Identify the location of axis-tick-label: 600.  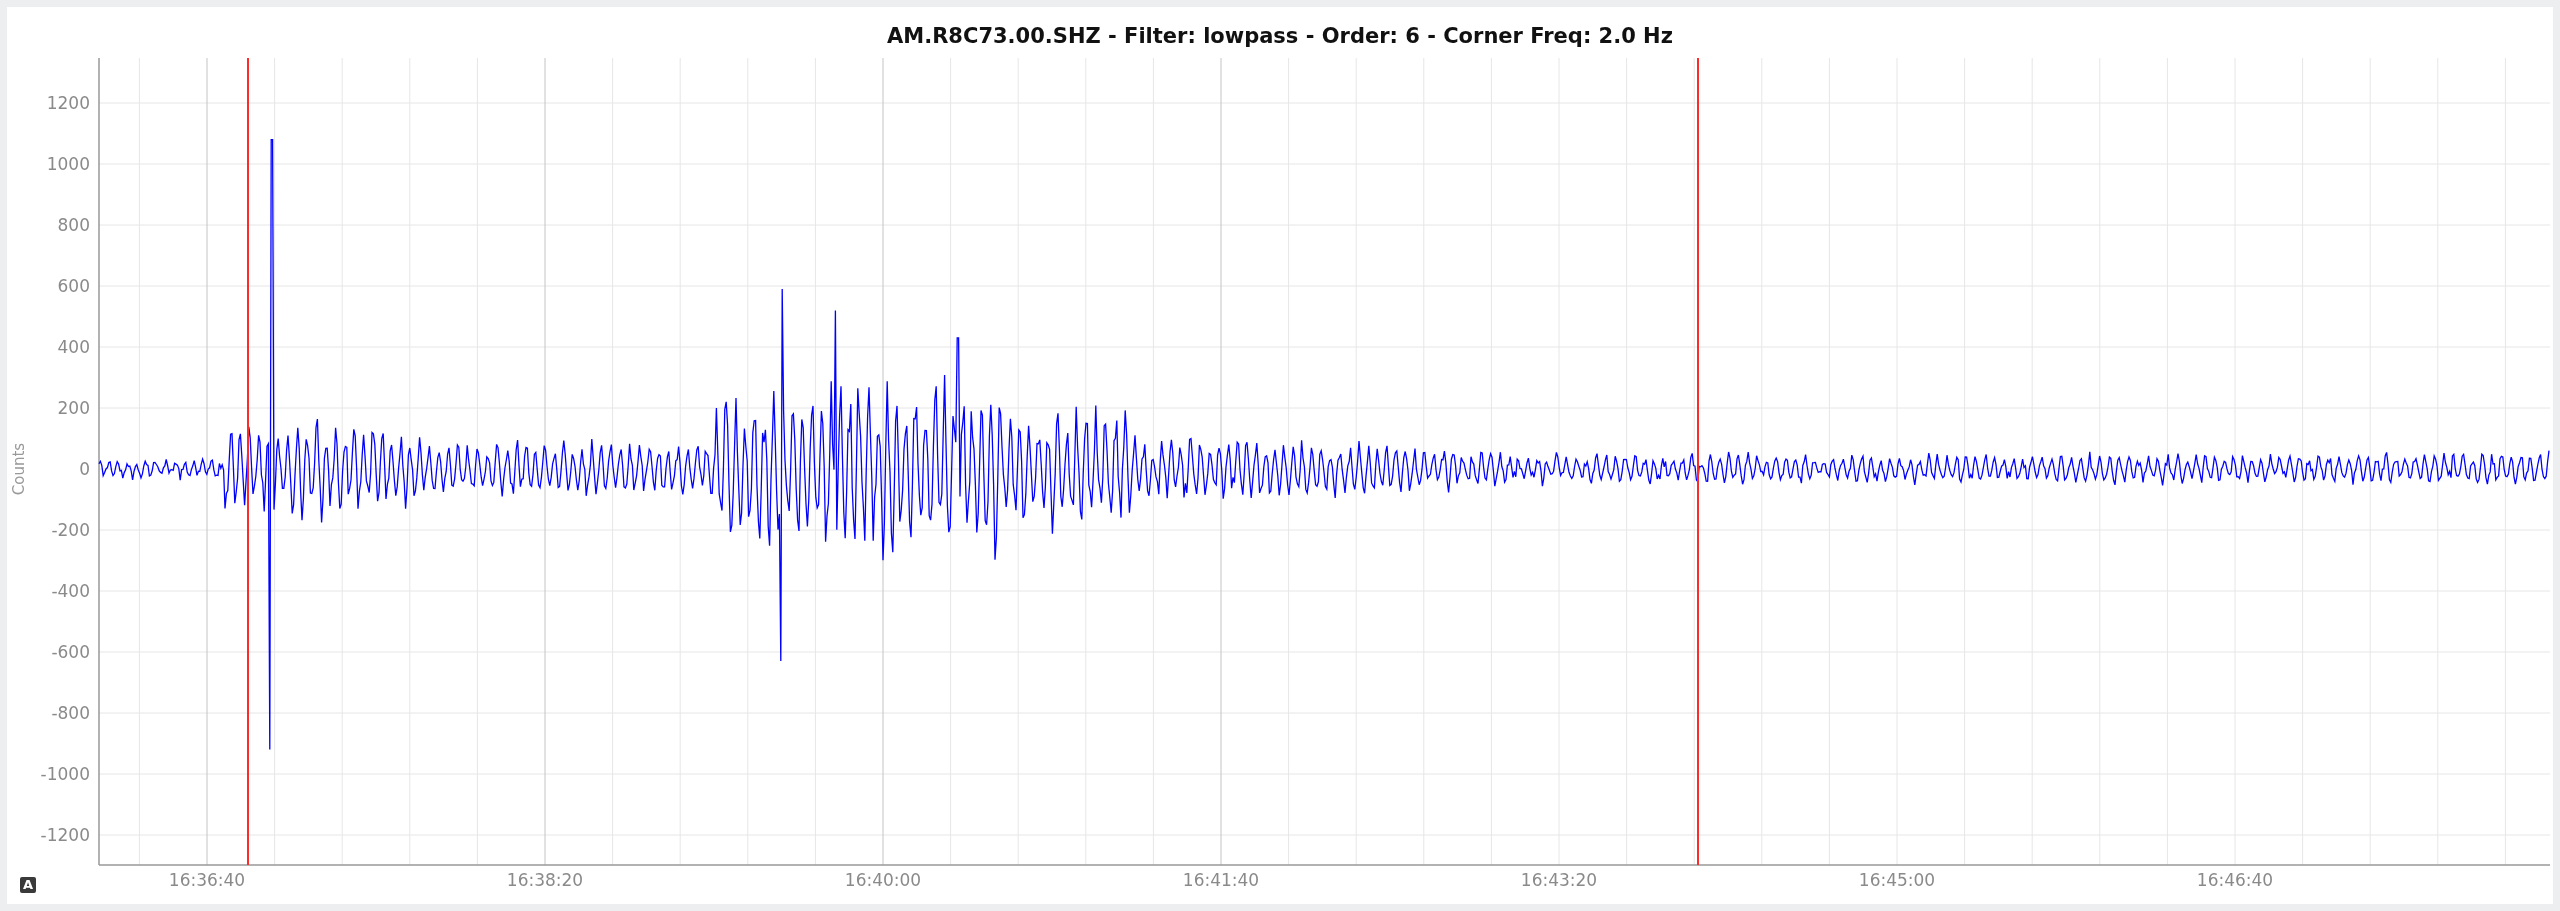
(73, 286).